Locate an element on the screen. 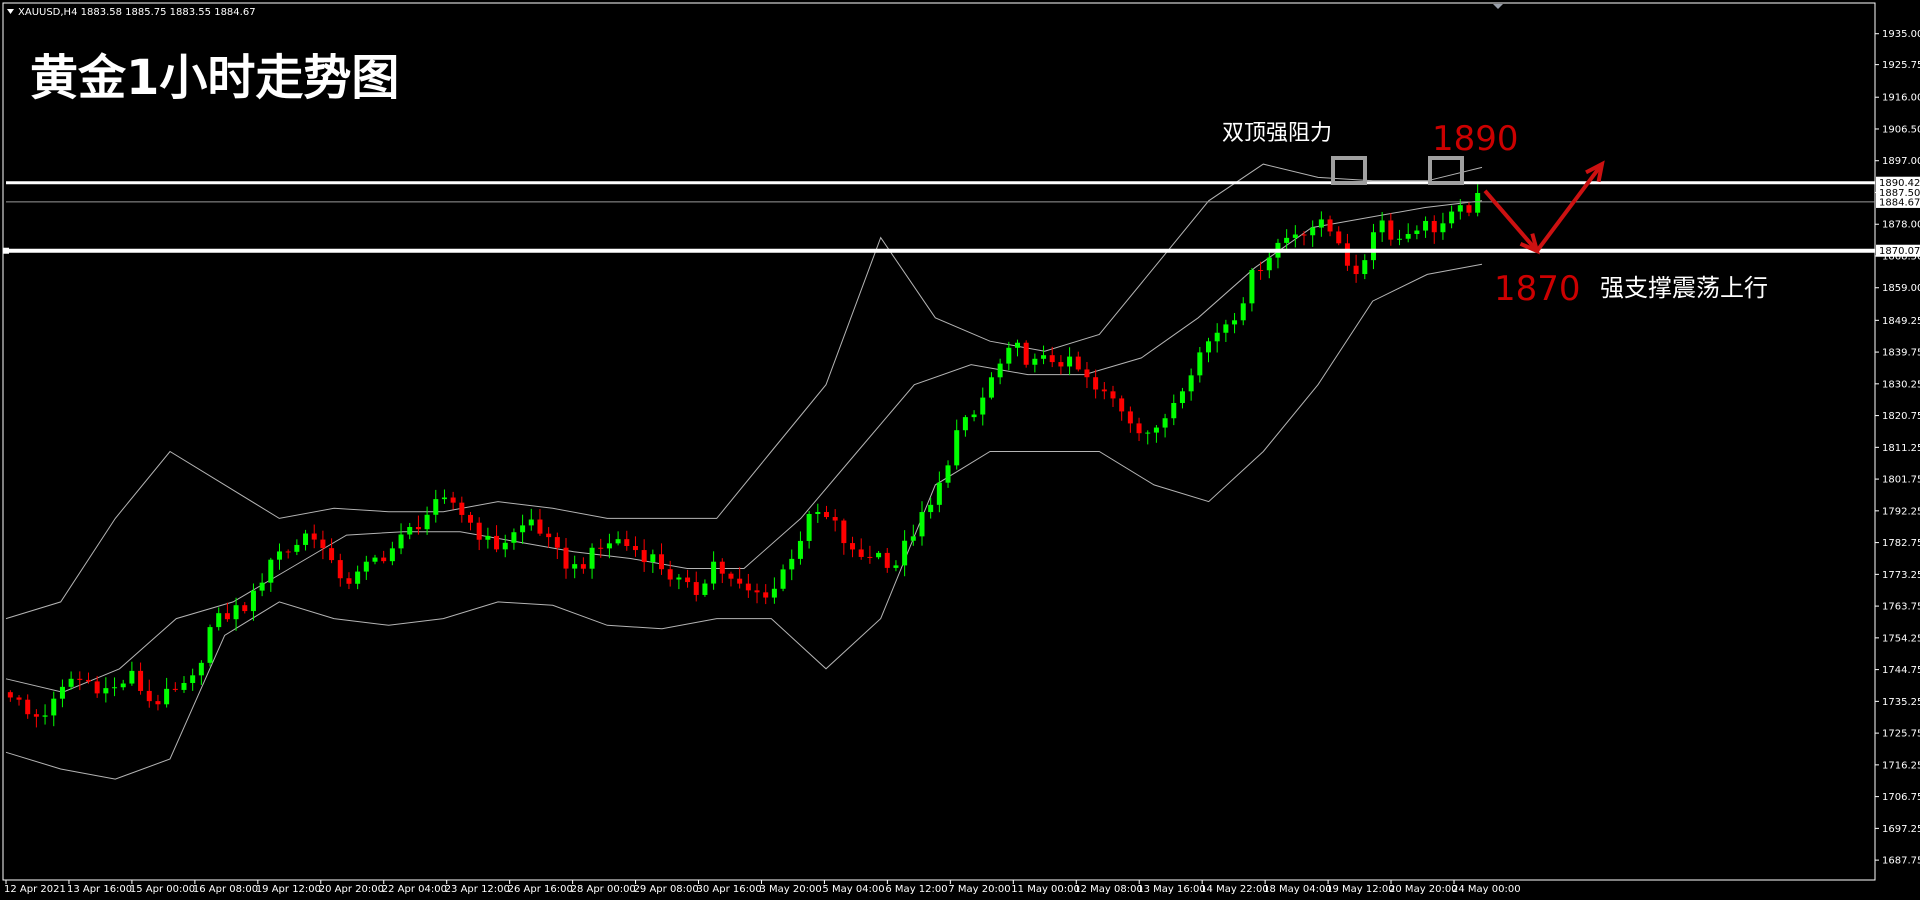 Image resolution: width=1920 pixels, height=900 pixels. time-tick-label: 26 Apr 16:00 is located at coordinates (540, 889).